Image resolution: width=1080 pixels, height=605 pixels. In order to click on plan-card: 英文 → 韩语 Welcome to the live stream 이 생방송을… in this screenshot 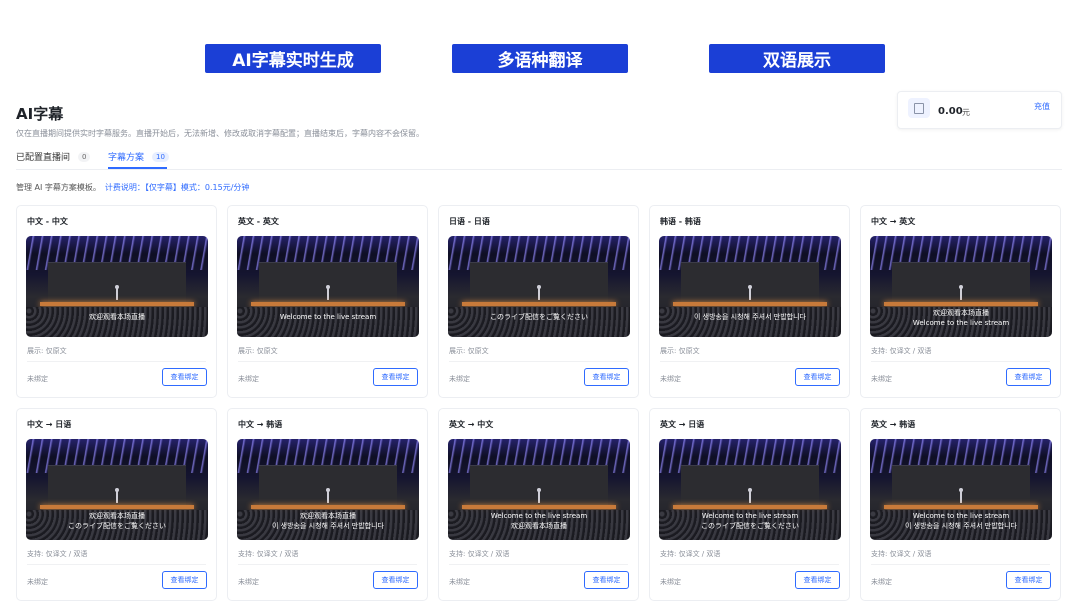, I will do `click(960, 504)`.